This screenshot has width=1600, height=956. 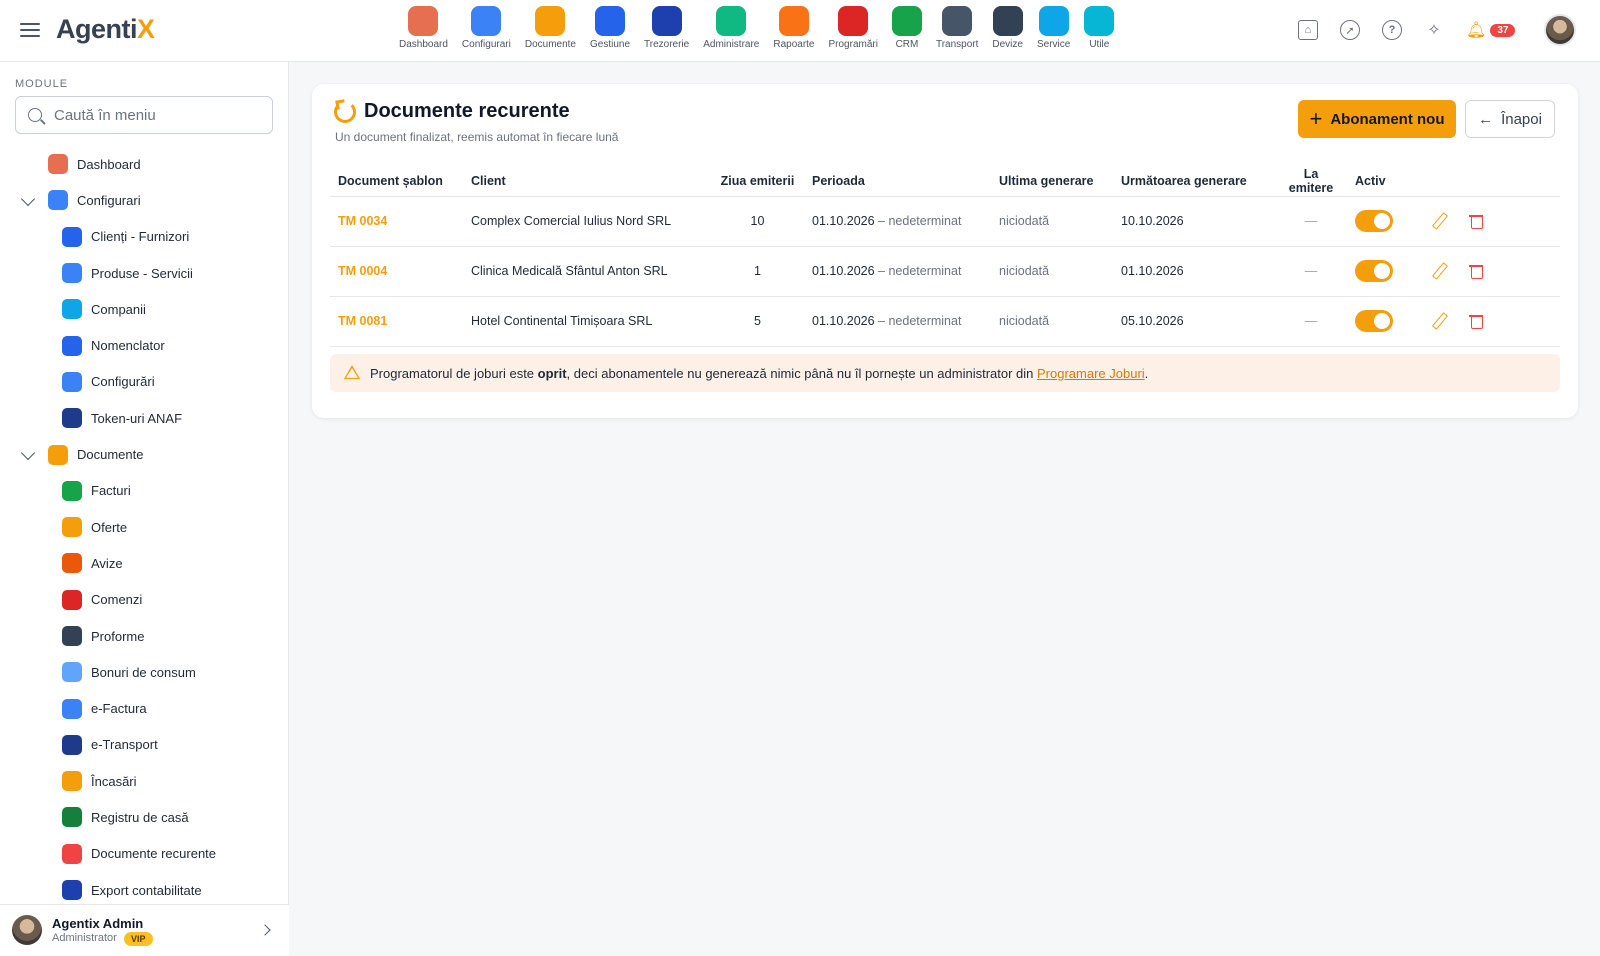 I want to click on alert-text: Programatorul de joburi este, so click(x=454, y=373).